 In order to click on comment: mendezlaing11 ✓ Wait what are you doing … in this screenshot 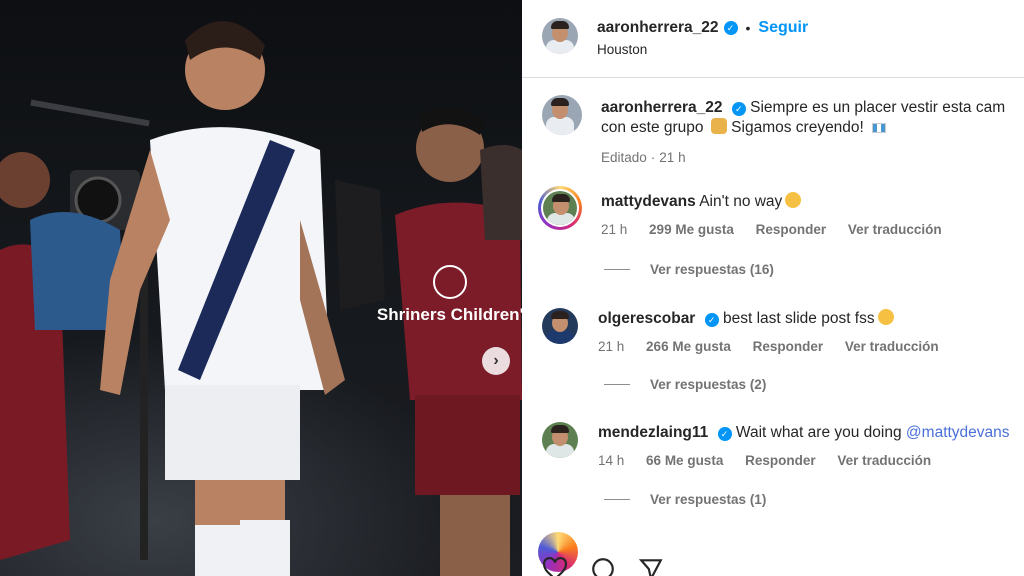, I will do `click(776, 445)`.